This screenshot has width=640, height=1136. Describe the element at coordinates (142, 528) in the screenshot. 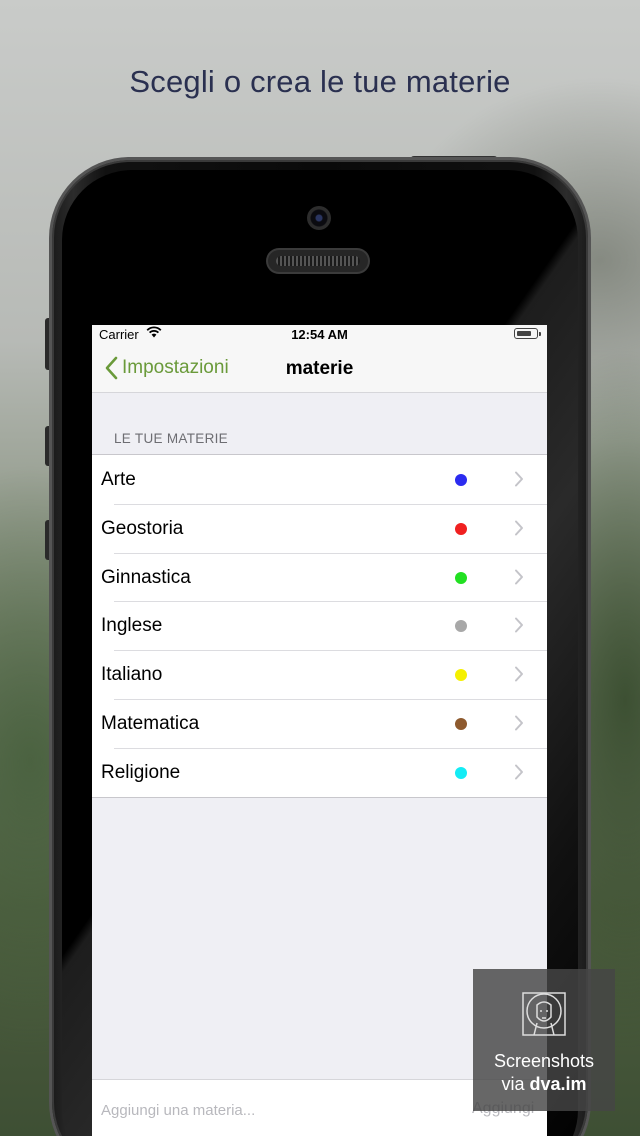

I see `subject-name: Geostoria` at that location.